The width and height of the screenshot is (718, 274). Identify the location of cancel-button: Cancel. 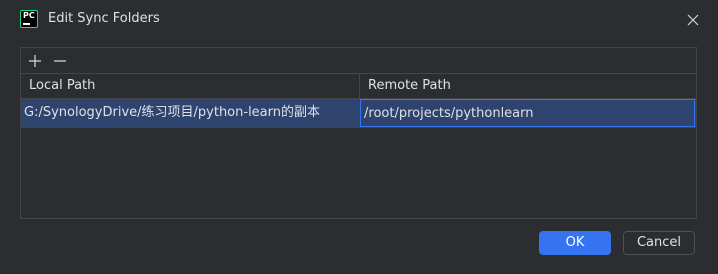
(659, 243).